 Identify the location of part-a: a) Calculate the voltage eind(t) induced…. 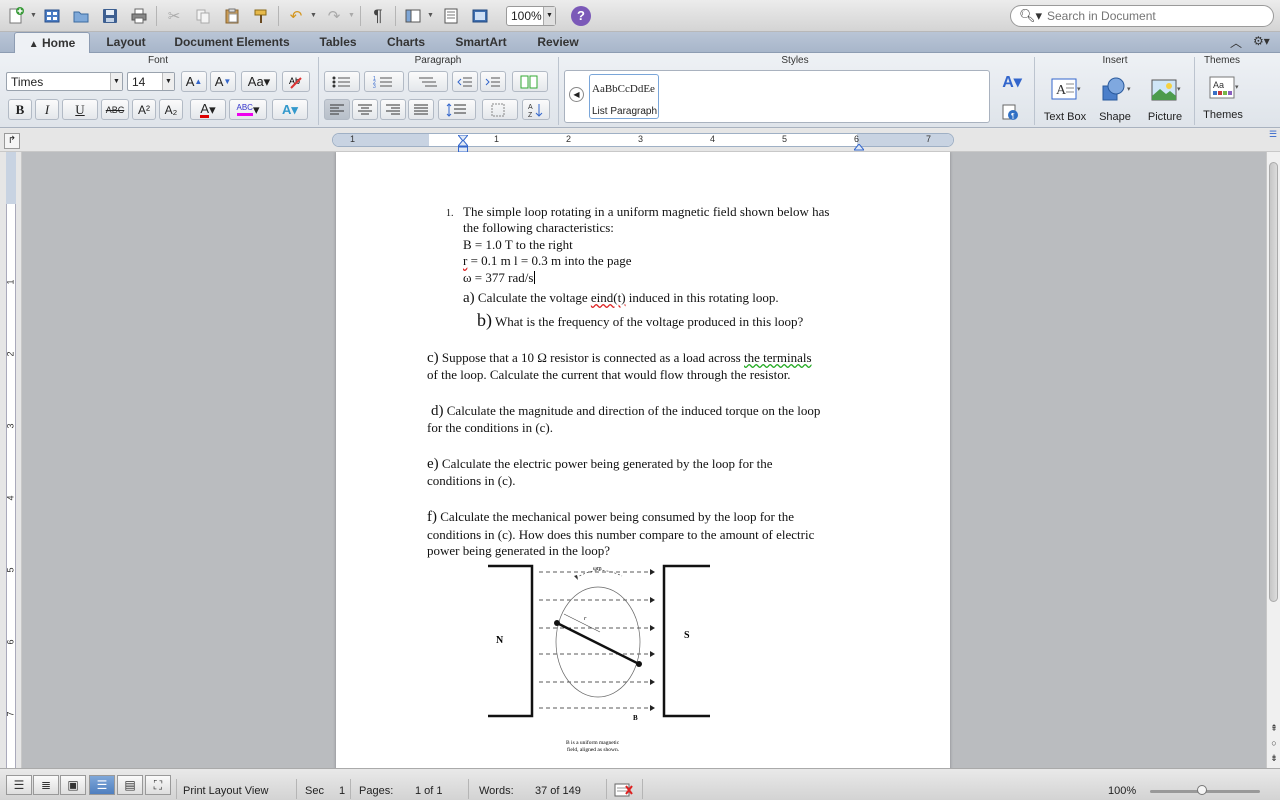
(621, 298).